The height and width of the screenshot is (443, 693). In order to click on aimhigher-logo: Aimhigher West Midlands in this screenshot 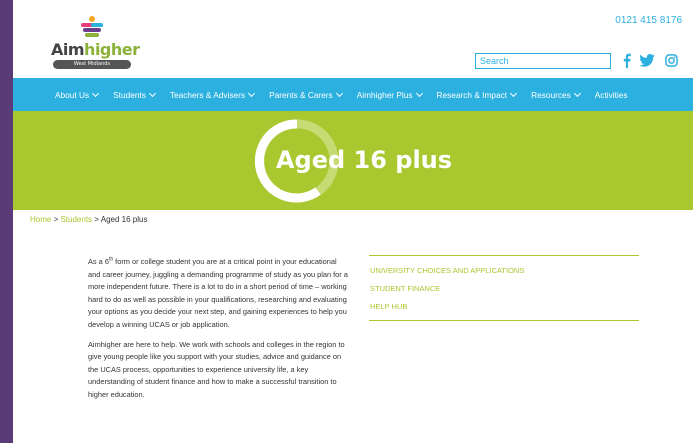, I will do `click(95, 42)`.